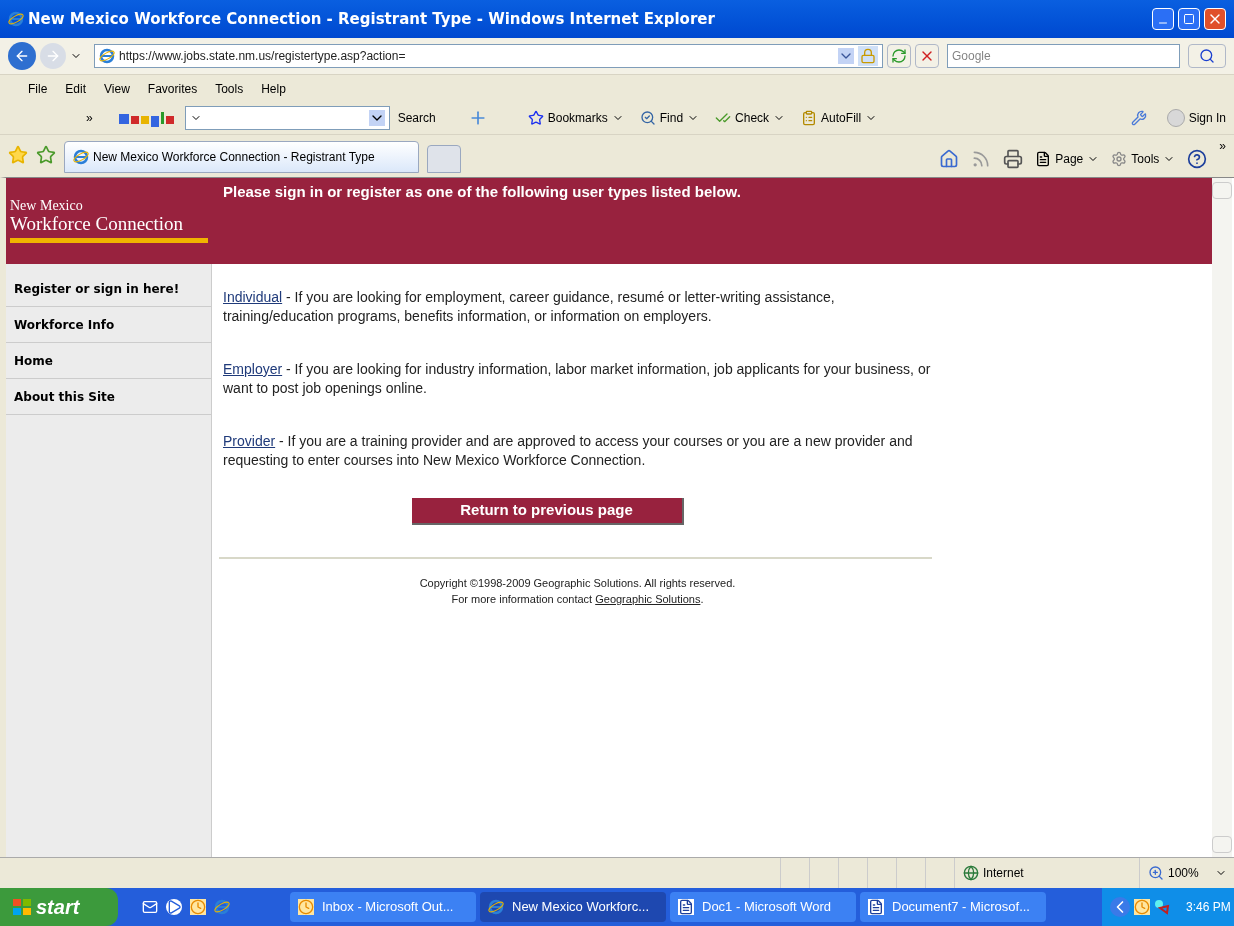 The image size is (1234, 926). I want to click on close-button, so click(1215, 19).